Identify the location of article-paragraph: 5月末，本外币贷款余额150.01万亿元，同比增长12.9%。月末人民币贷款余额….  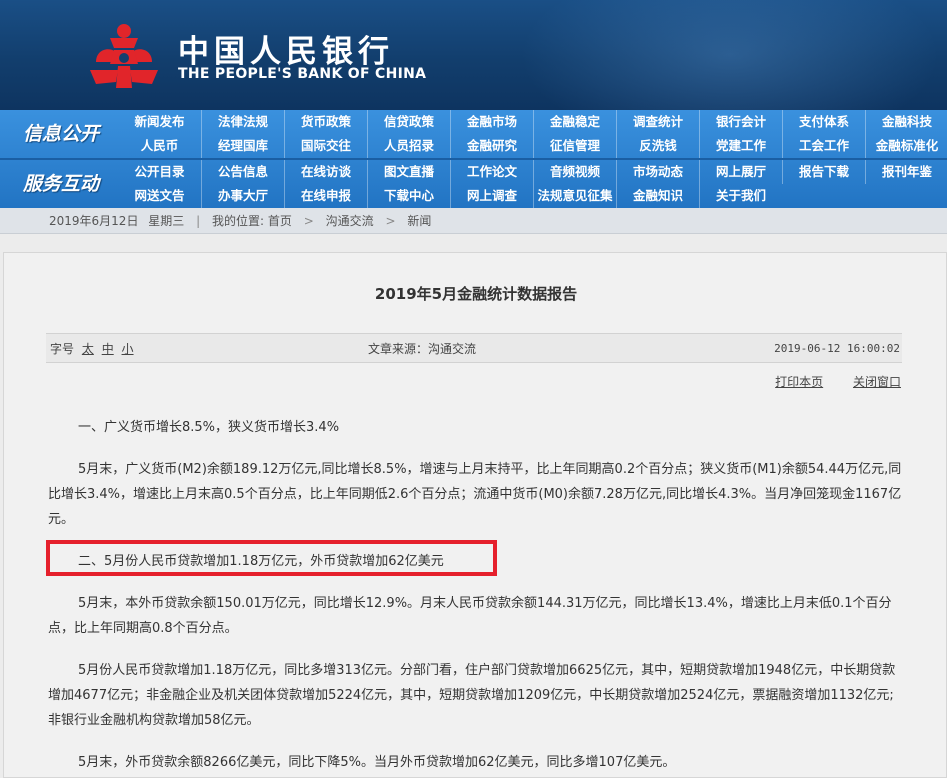
(470, 616).